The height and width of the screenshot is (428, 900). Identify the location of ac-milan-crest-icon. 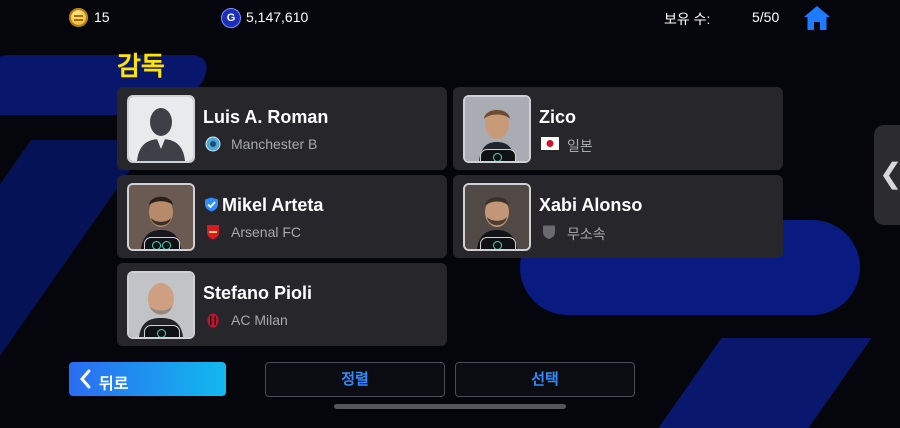
(213, 320).